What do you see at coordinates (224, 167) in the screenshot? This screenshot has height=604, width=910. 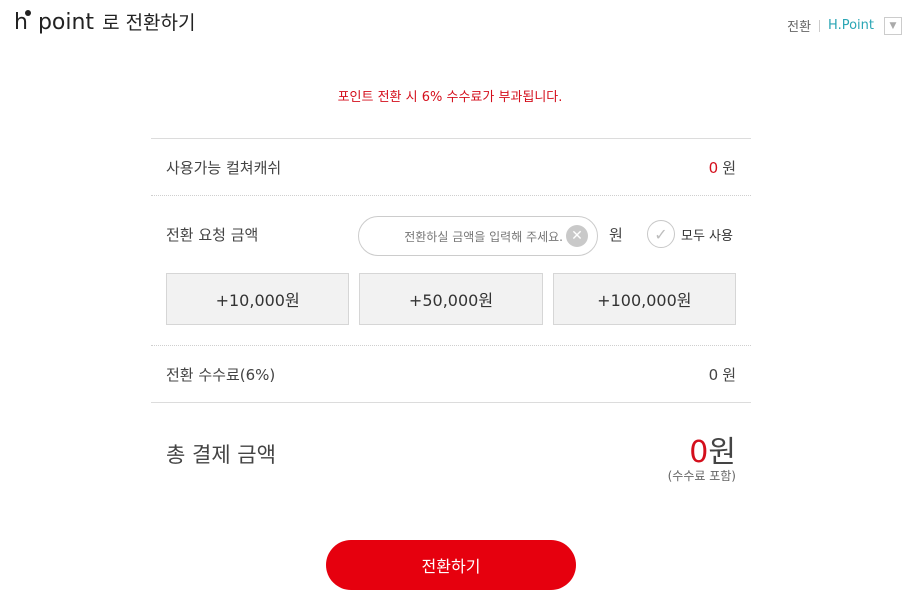 I see `available-label: 사용가능 컬쳐캐쉬` at bounding box center [224, 167].